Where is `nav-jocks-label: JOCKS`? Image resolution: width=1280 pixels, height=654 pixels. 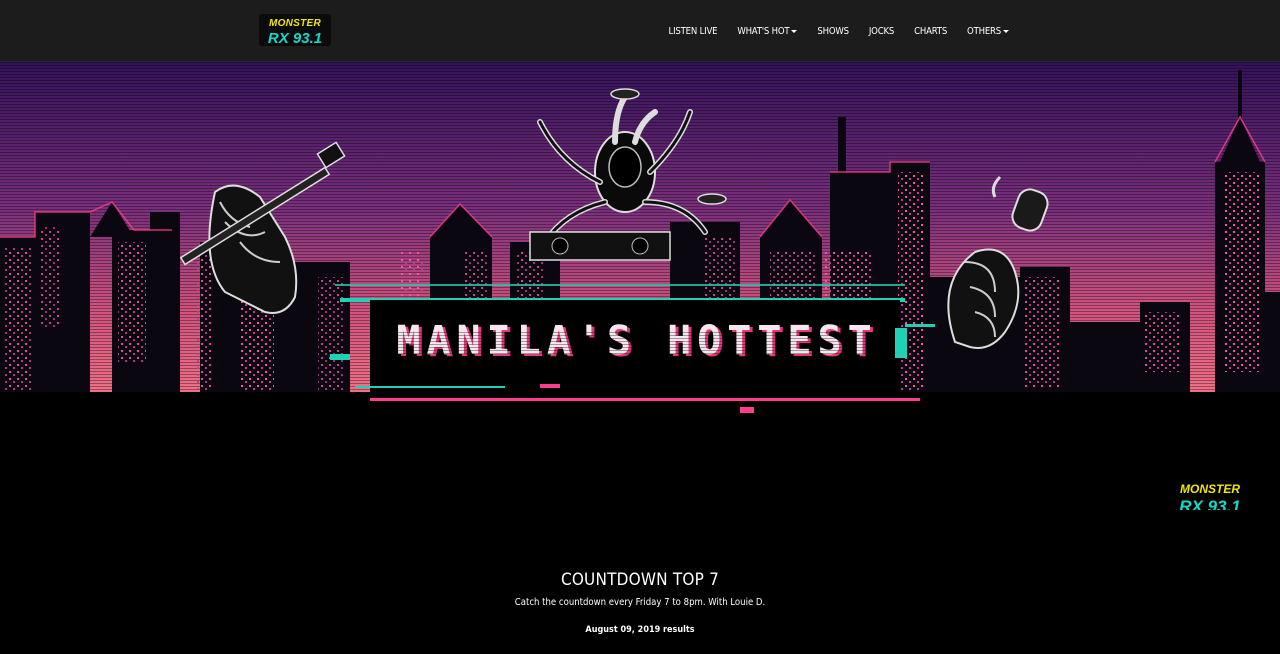 nav-jocks-label: JOCKS is located at coordinates (881, 31).